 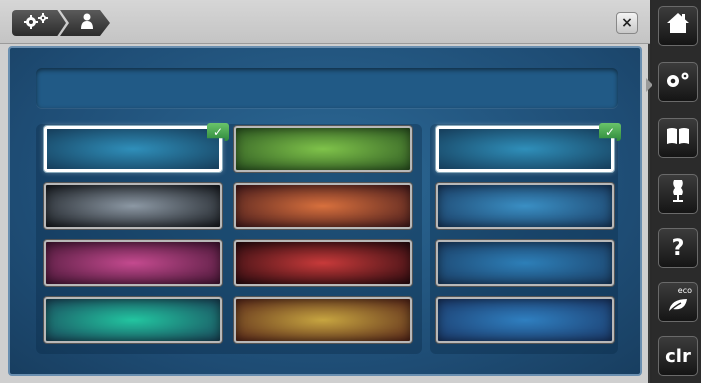 I want to click on breadcrumb-user-settings, so click(x=85, y=23).